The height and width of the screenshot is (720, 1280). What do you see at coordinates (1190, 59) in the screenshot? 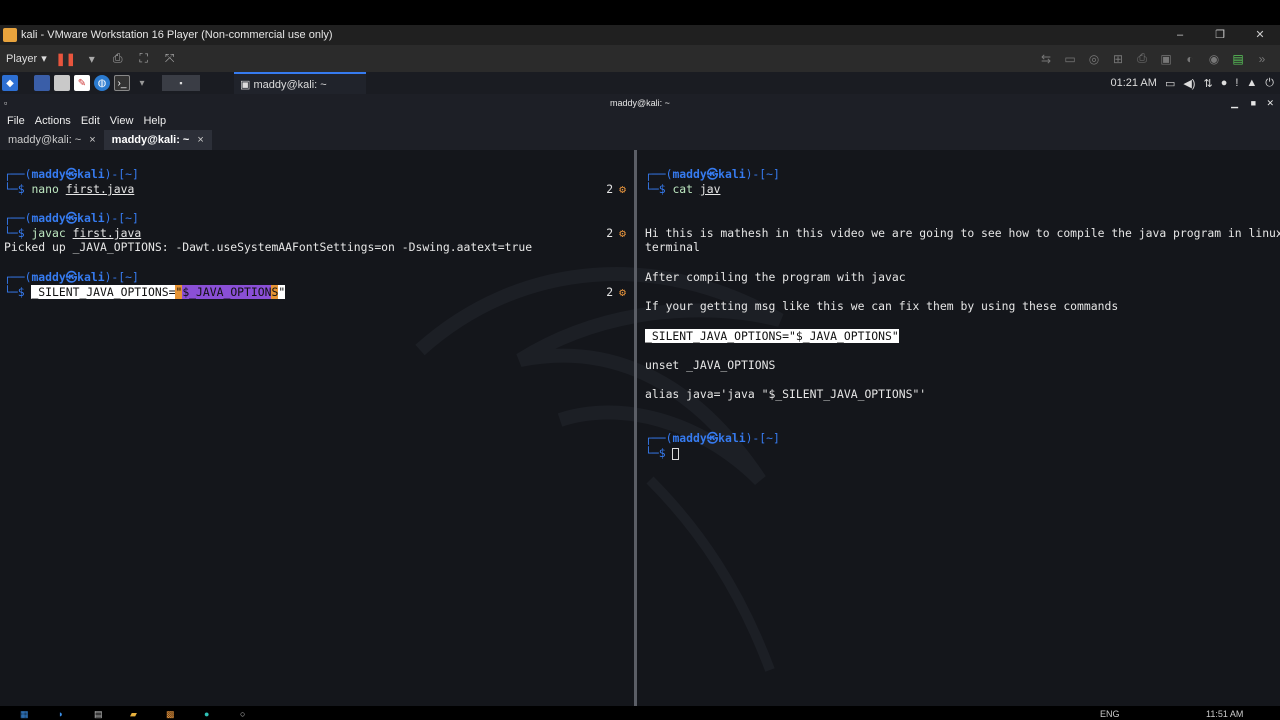
I see `sound-icon: ◐` at bounding box center [1190, 59].